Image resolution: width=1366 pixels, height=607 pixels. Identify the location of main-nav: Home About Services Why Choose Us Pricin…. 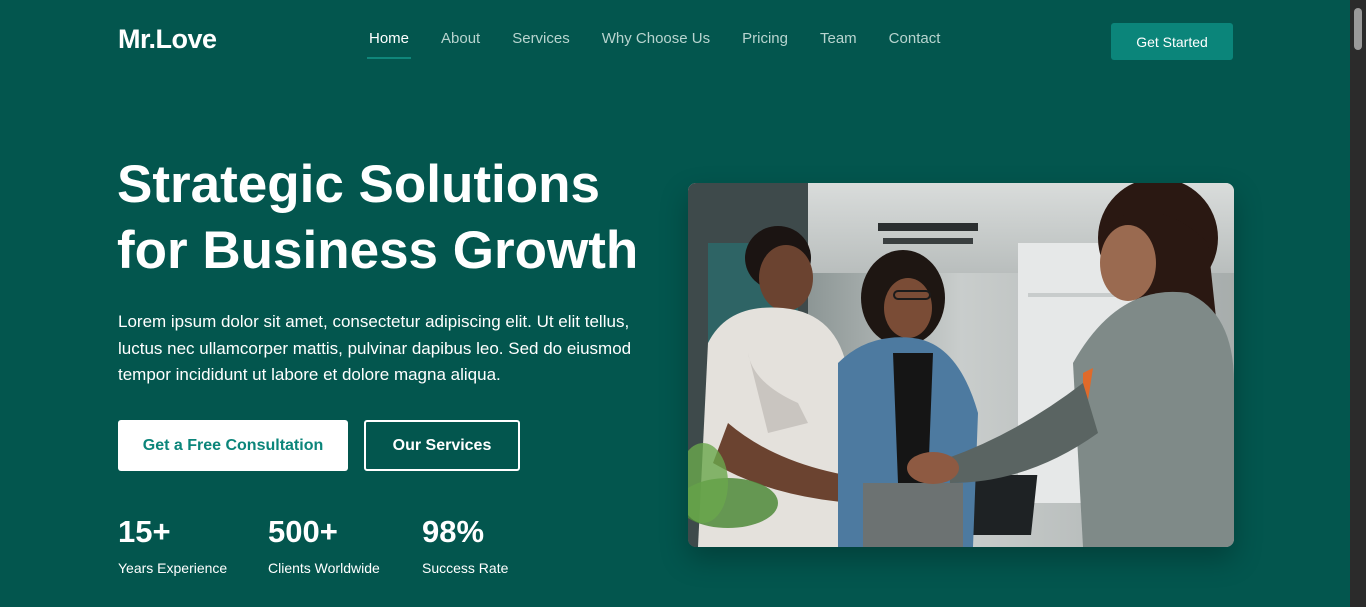
(669, 44).